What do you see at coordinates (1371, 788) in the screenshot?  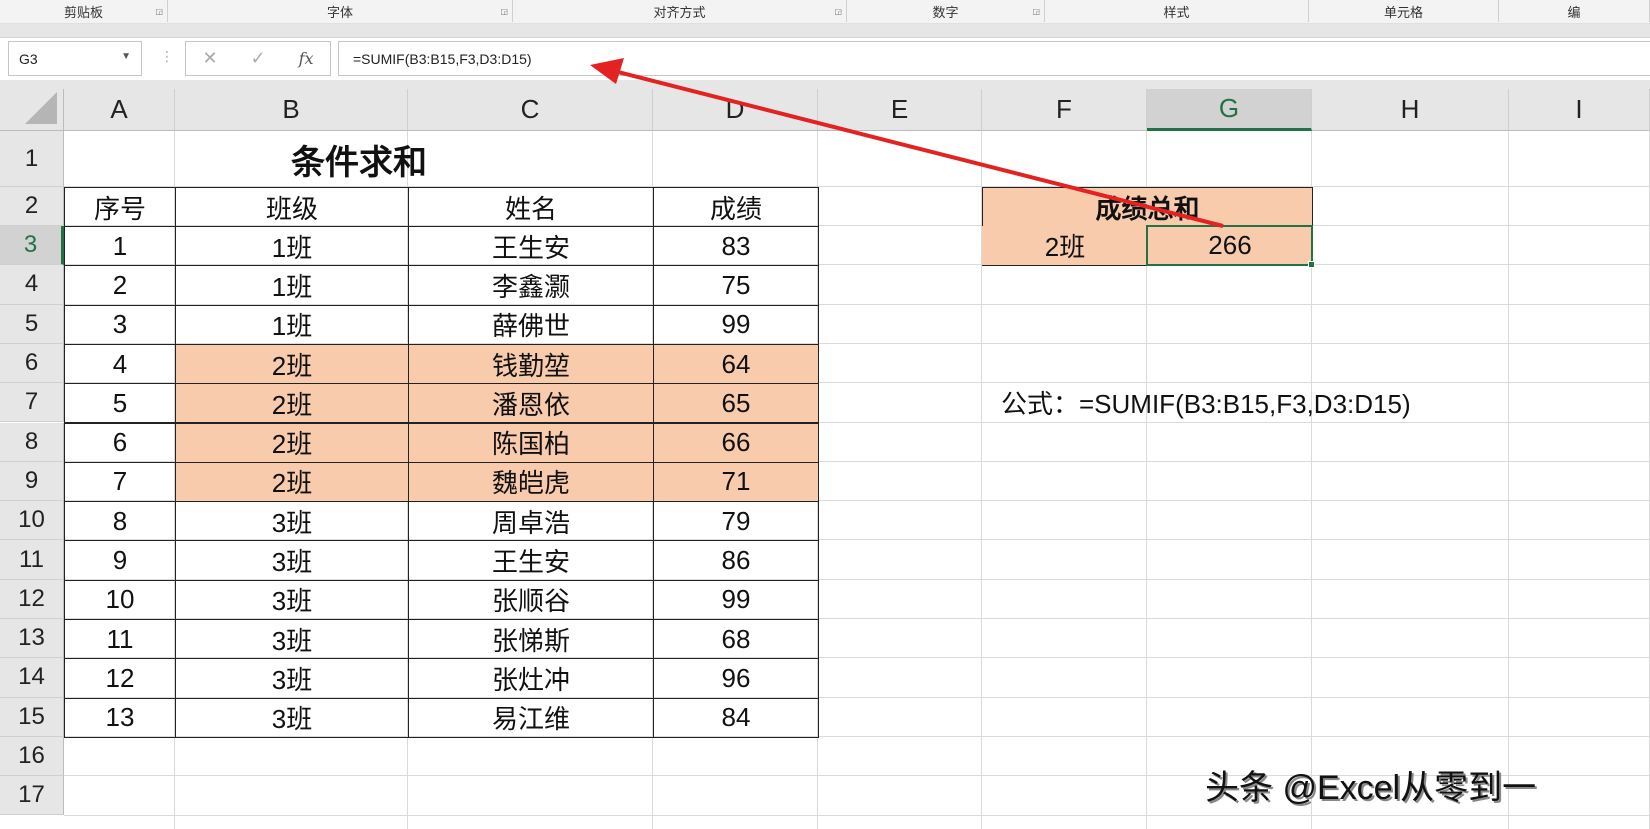 I see `watermark: 头条 @Excel从零到一` at bounding box center [1371, 788].